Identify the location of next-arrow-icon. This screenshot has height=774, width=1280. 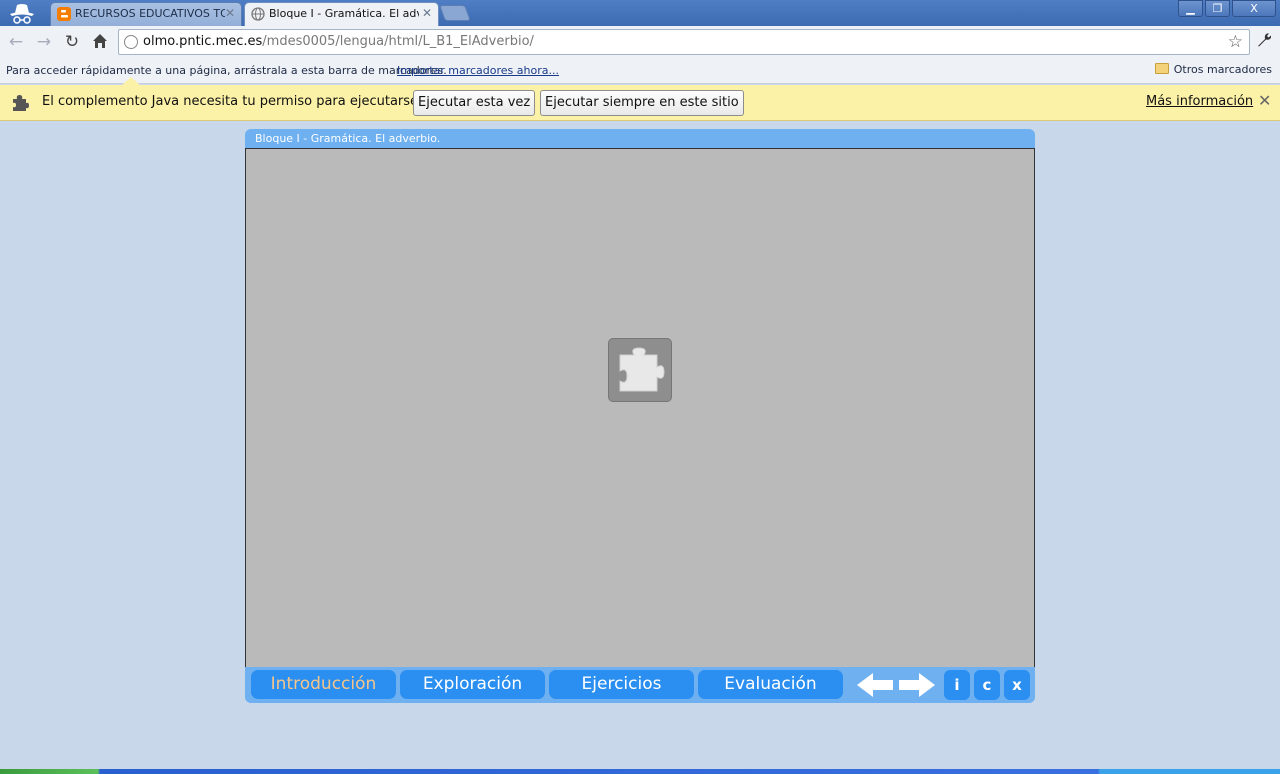
(917, 685).